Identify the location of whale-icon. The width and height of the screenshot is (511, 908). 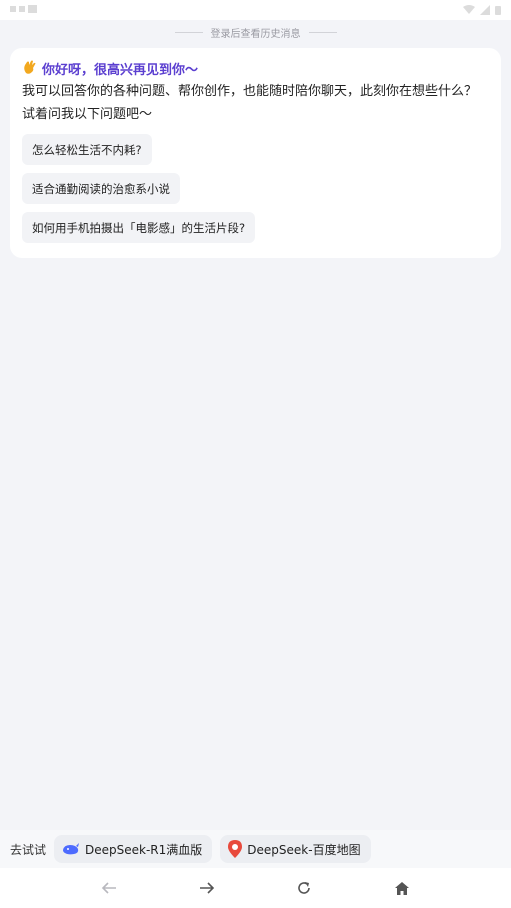
(71, 849).